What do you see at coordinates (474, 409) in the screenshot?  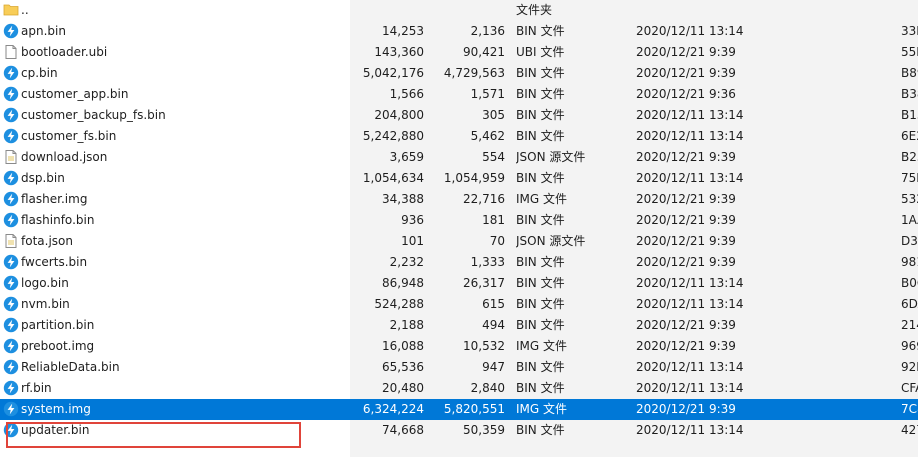 I see `file-packed-size: 5,820,551` at bounding box center [474, 409].